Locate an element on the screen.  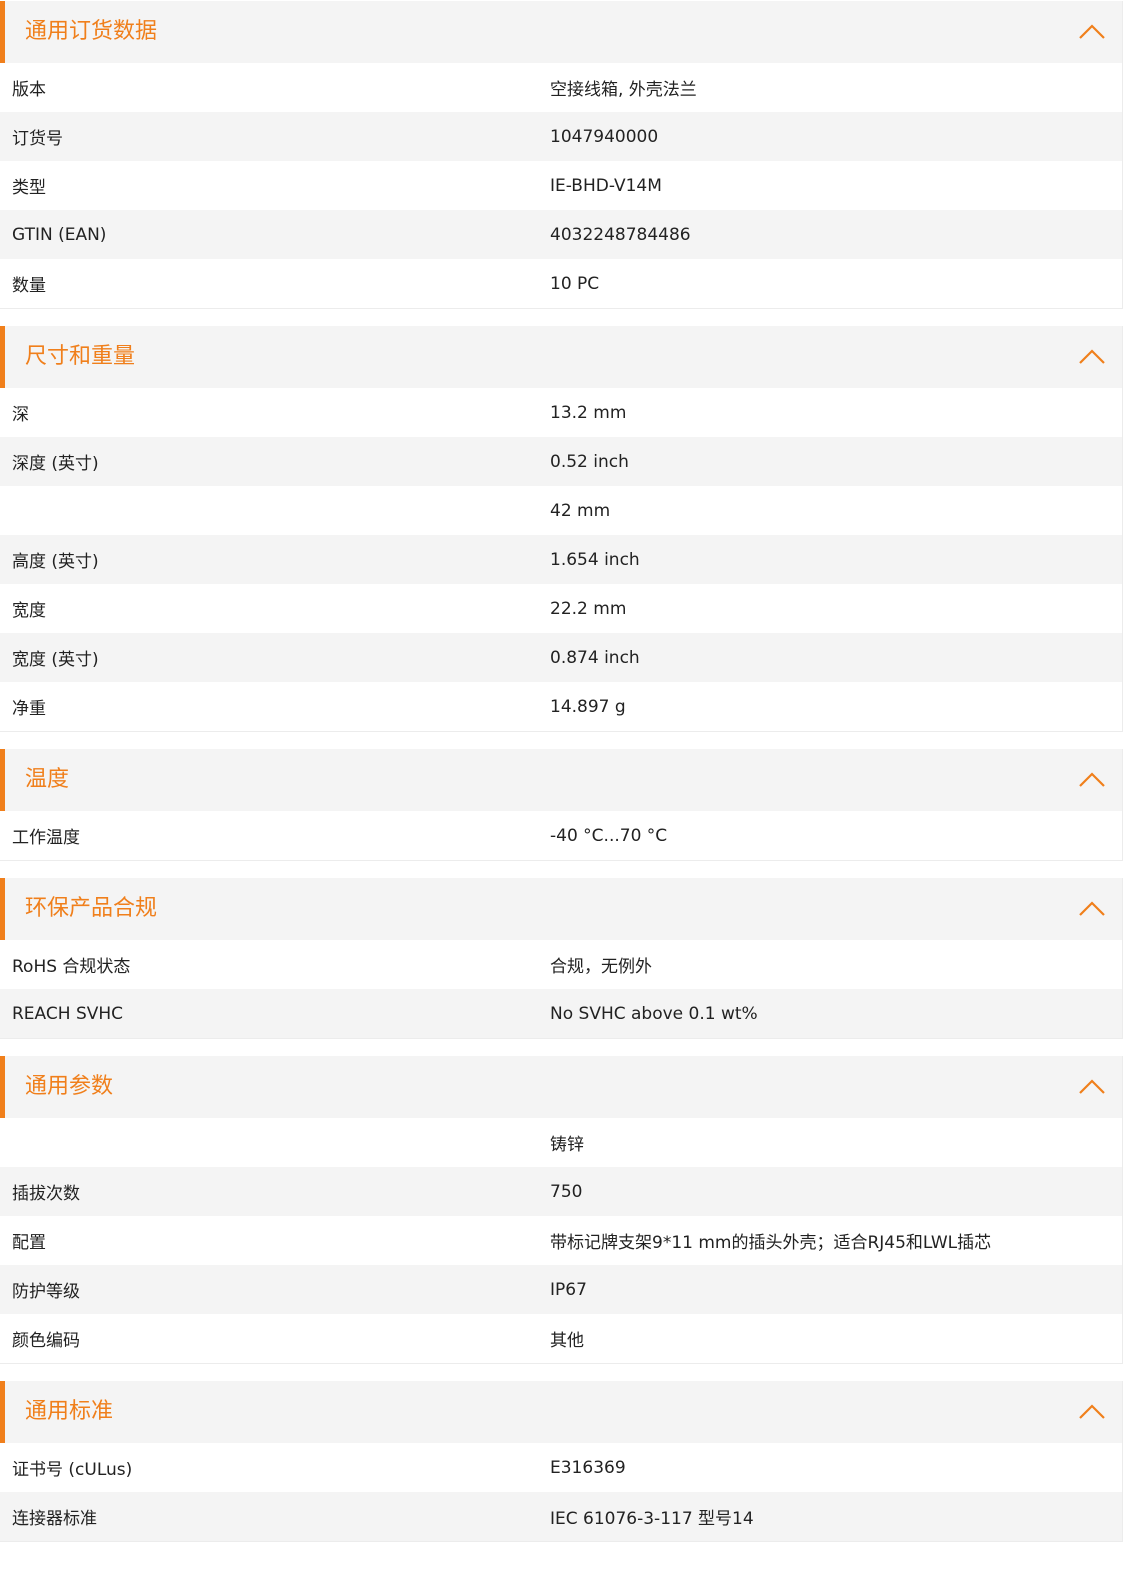
section-header: 通用订货数据 is located at coordinates (561, 32).